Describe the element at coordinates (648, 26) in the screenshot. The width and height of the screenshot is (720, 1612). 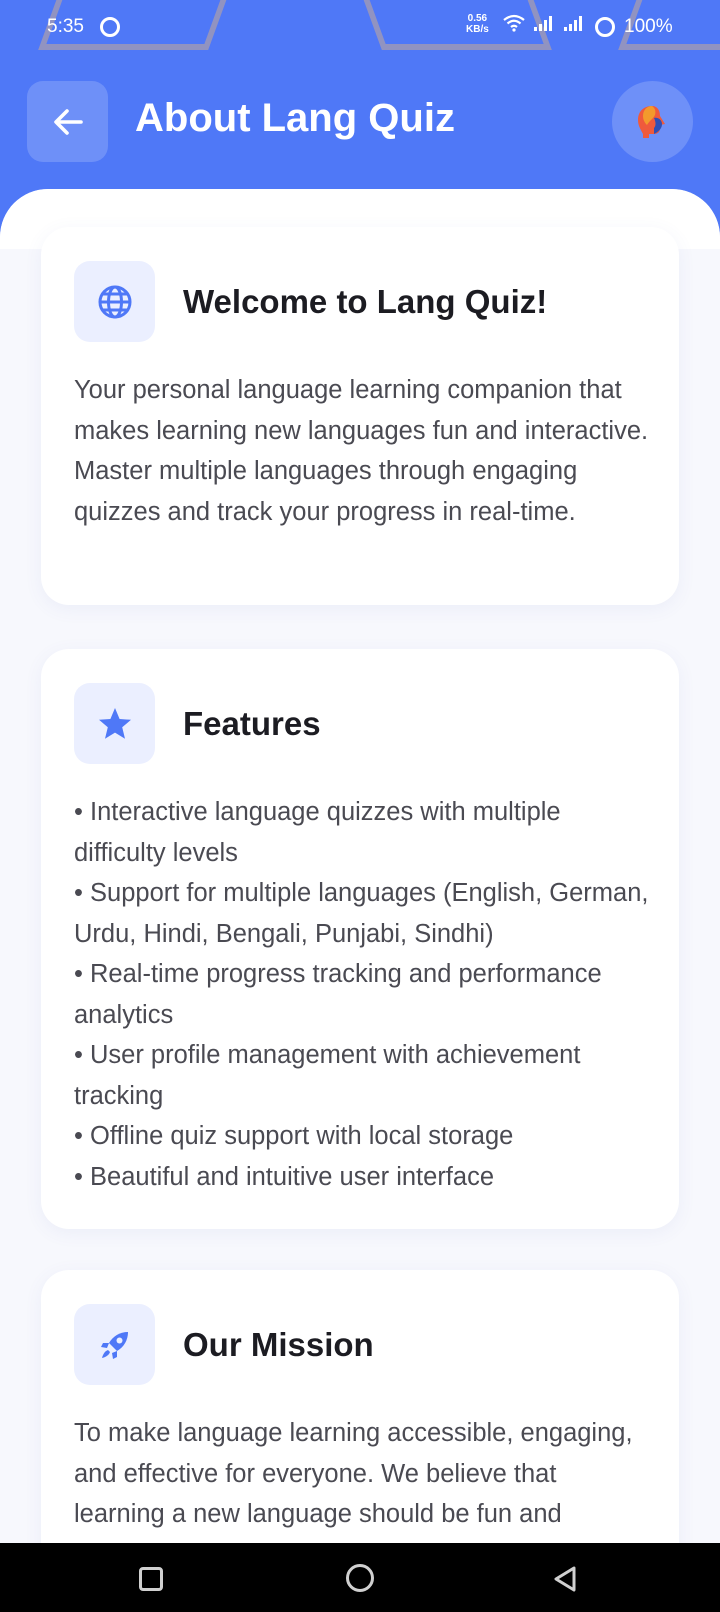
I see `battery-level: 100%` at that location.